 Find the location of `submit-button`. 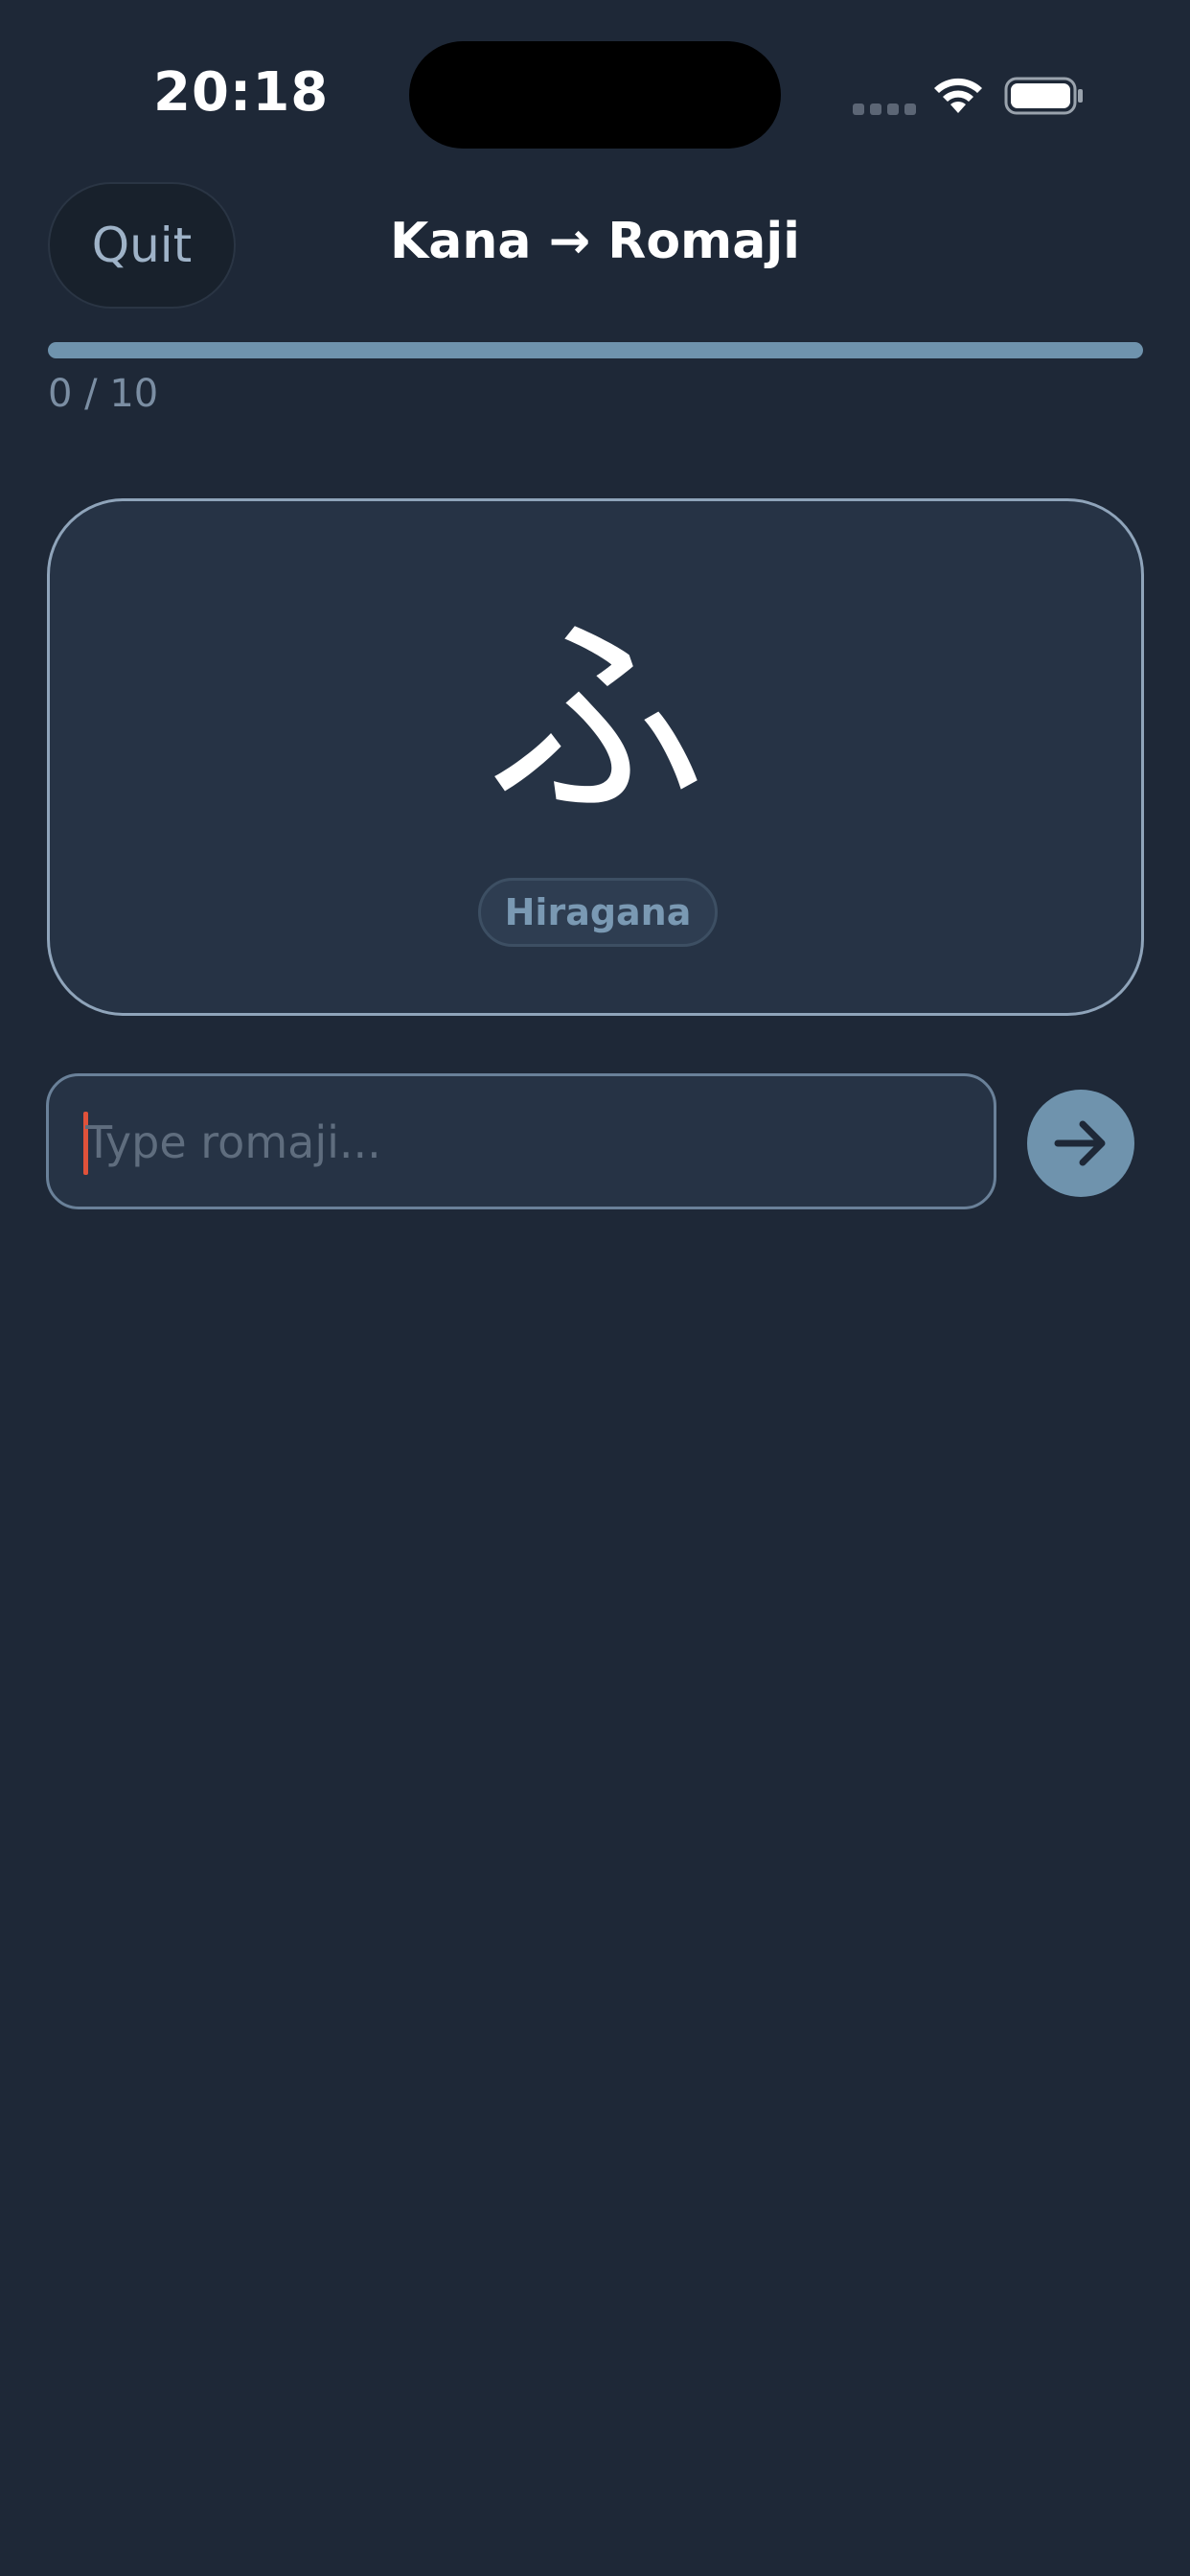

submit-button is located at coordinates (1080, 1143).